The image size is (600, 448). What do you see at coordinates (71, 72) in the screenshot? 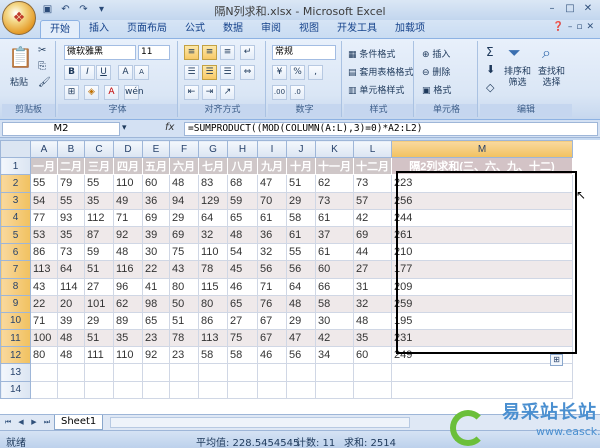
I see `bold-button: B` at bounding box center [71, 72].